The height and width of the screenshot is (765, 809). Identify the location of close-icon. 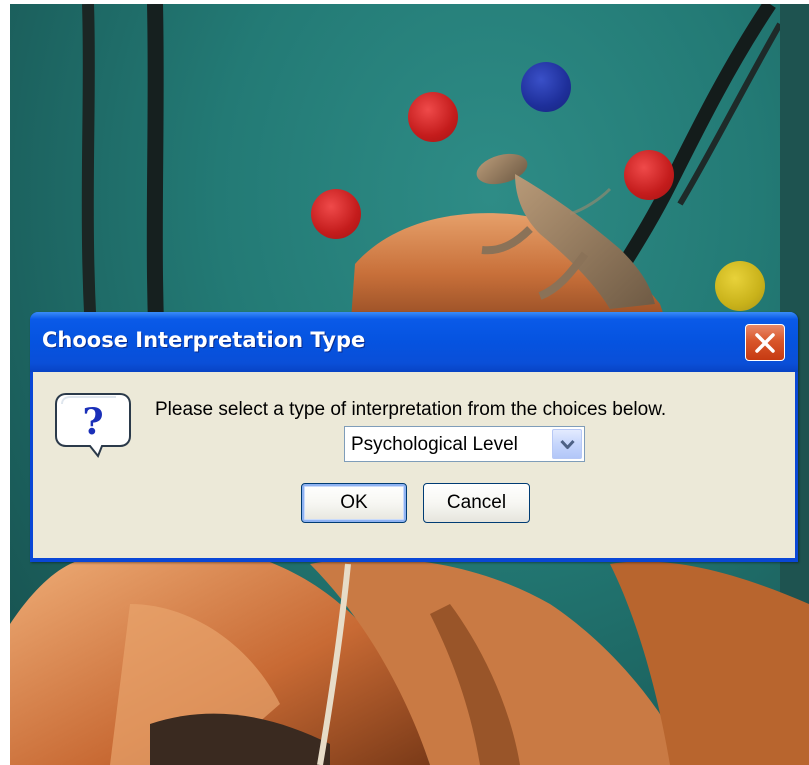
(765, 343).